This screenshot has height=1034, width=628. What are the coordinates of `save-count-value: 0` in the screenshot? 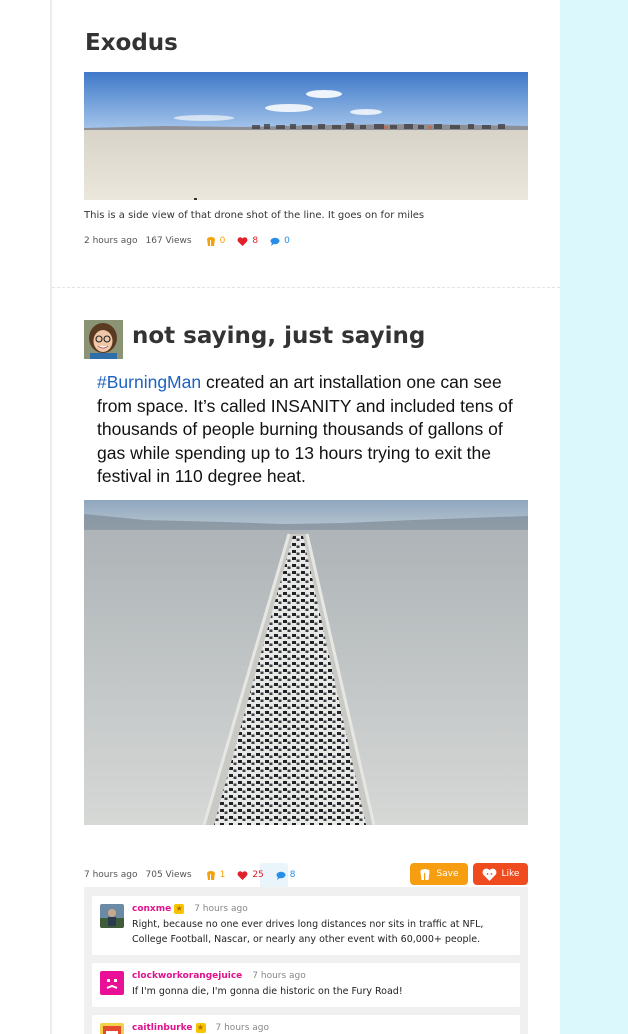 It's located at (222, 241).